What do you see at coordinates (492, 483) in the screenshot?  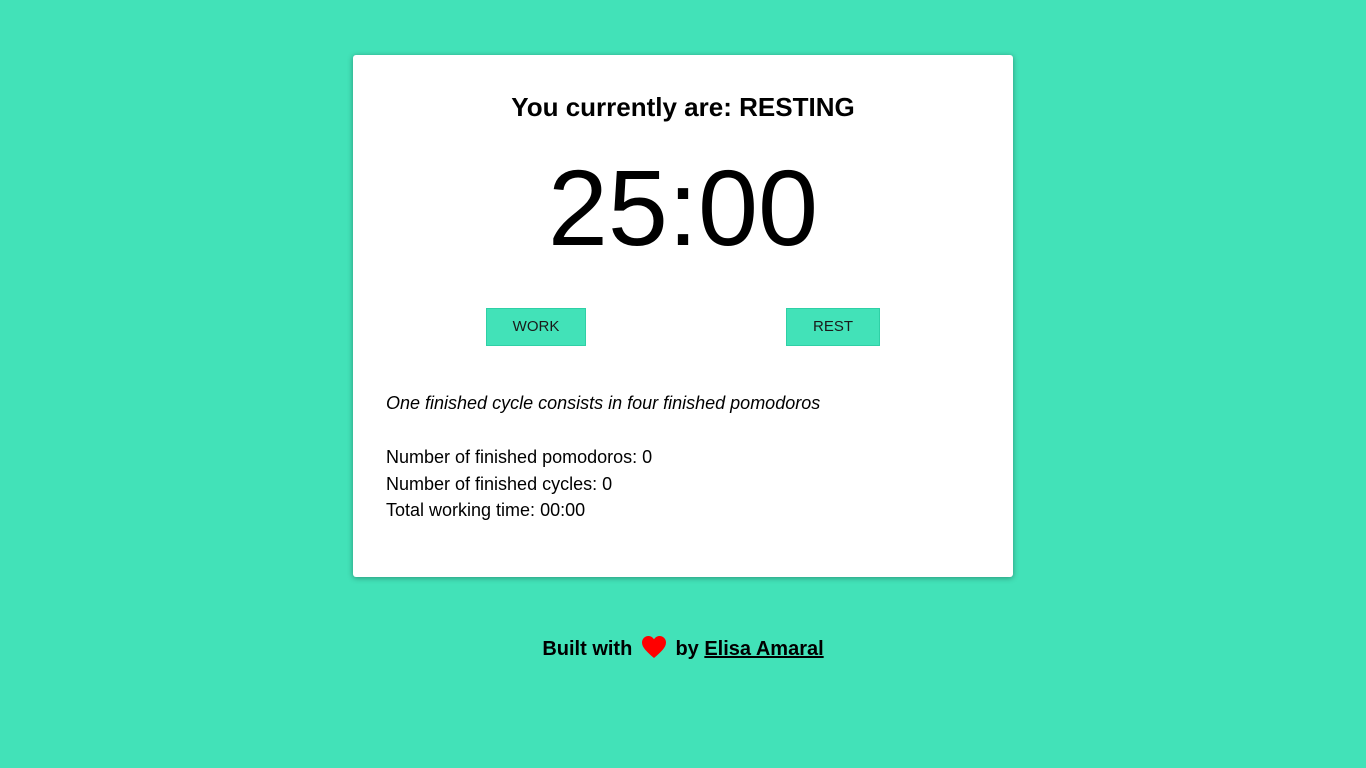 I see `stat-cycles-label: Number of finished cycles:` at bounding box center [492, 483].